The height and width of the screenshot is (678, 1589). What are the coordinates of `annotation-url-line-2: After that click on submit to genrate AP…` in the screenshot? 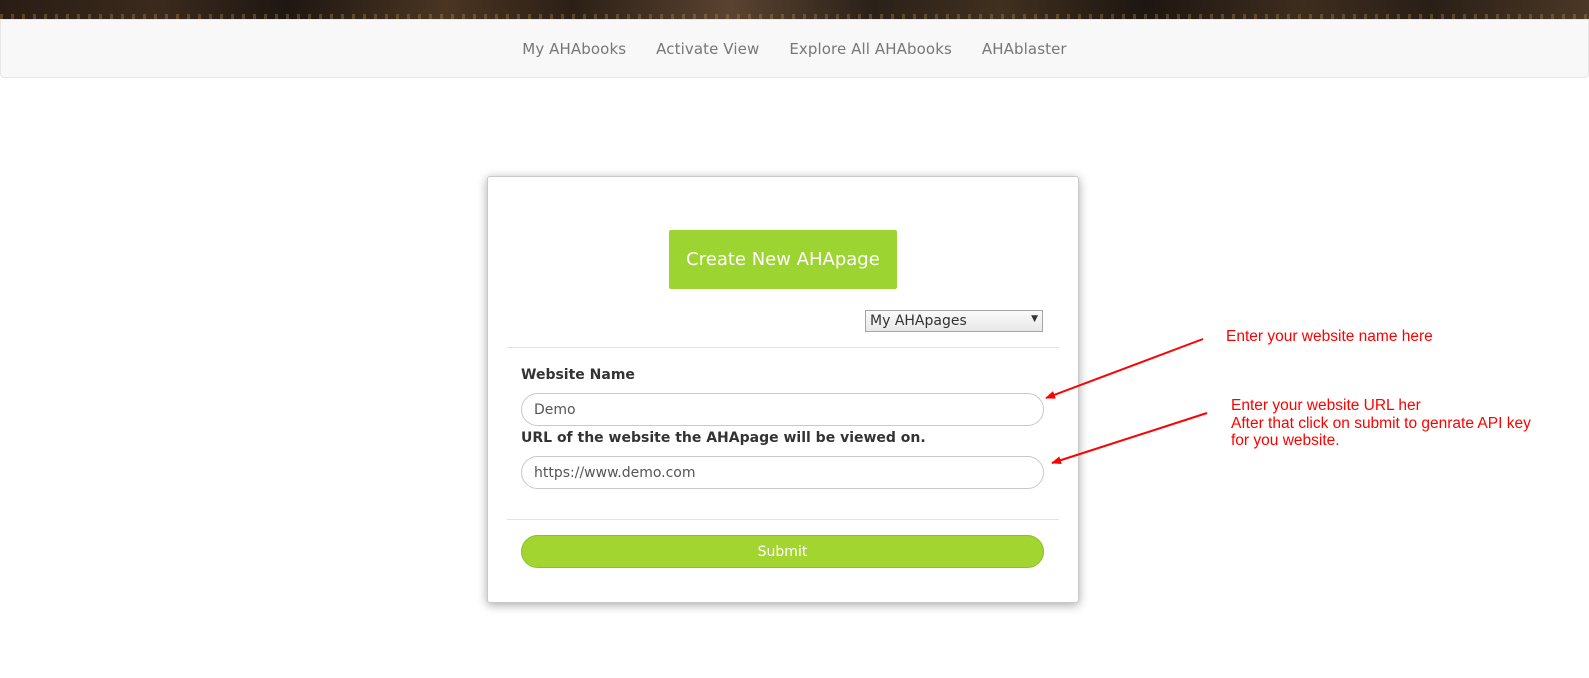 It's located at (1381, 423).